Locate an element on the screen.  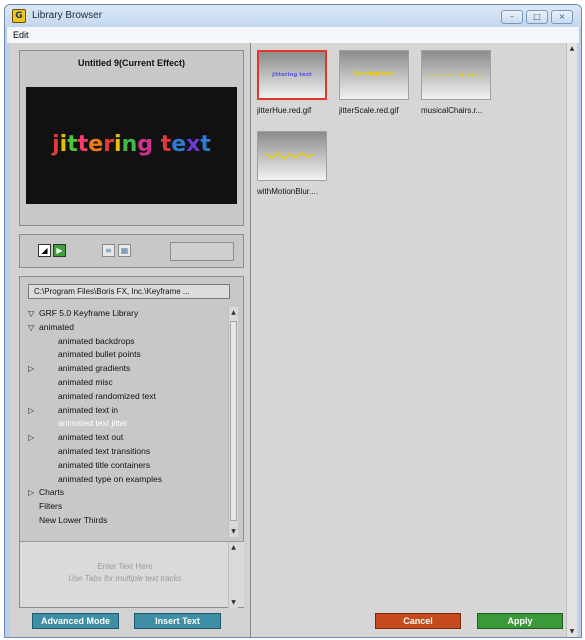
tree-item: Filters is located at coordinates (50, 506).